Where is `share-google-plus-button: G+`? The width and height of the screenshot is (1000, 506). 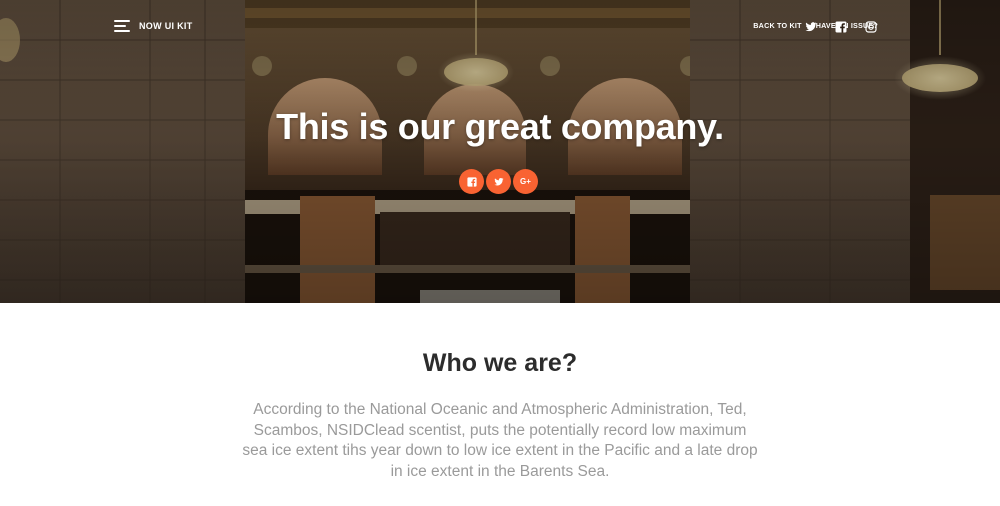 share-google-plus-button: G+ is located at coordinates (525, 181).